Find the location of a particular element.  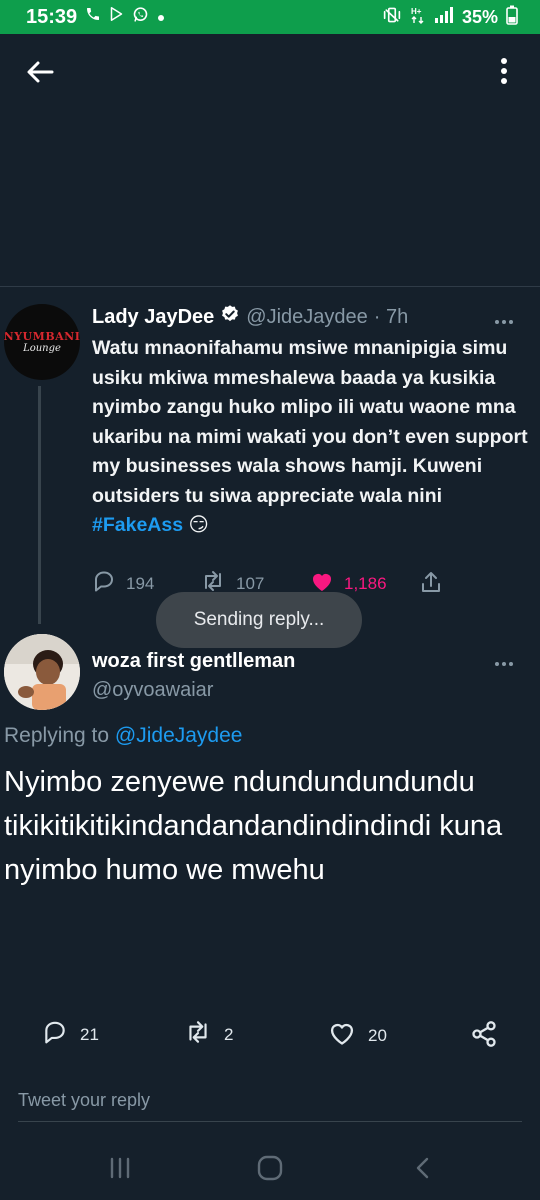

avatar-logo-bottom: Lounge is located at coordinates (42, 348).